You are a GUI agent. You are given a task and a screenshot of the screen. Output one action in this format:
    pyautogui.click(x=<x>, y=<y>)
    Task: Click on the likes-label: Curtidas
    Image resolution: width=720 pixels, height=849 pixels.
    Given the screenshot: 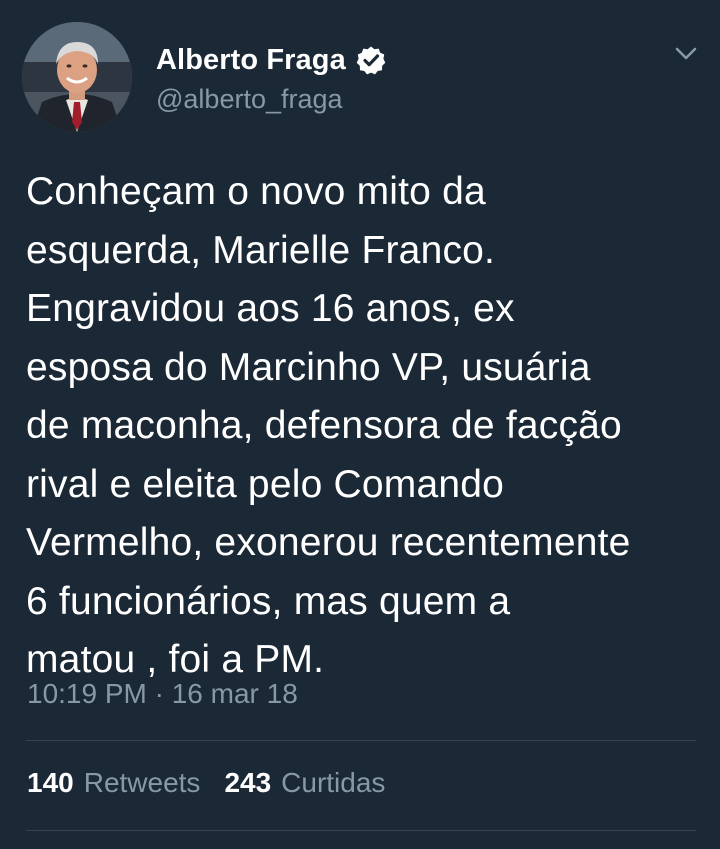 What is the action you would take?
    pyautogui.click(x=333, y=782)
    